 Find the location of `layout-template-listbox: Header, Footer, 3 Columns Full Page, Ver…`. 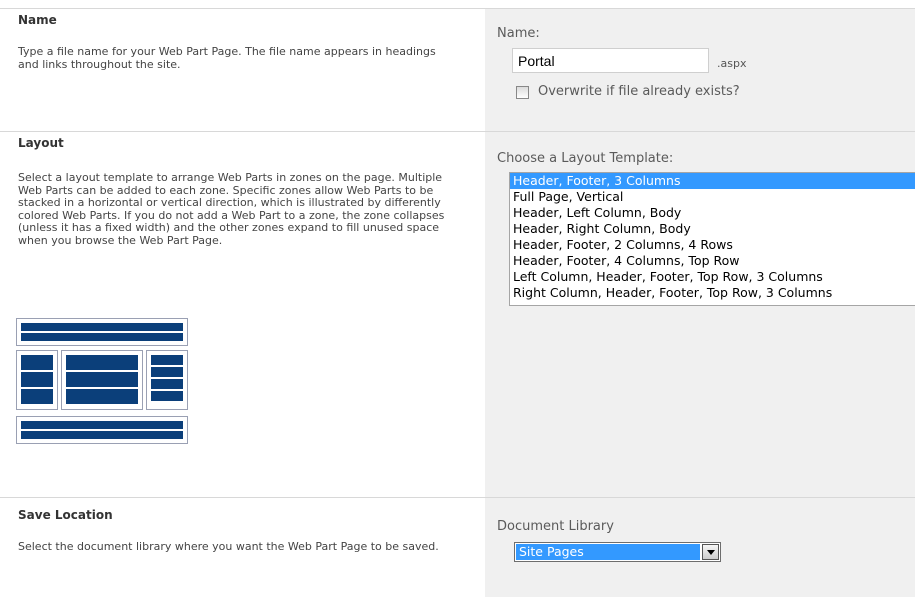

layout-template-listbox: Header, Footer, 3 Columns Full Page, Ver… is located at coordinates (712, 239).